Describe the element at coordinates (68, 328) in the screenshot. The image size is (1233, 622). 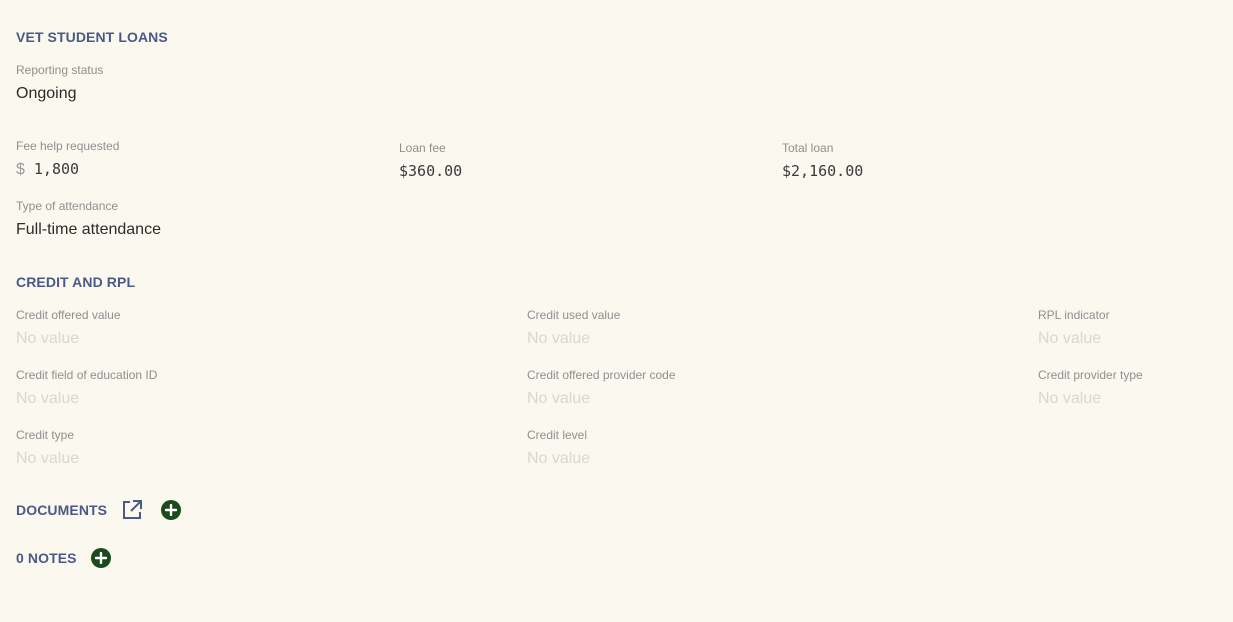
I see `credit-offered-value-field: Credit offered value No value` at that location.